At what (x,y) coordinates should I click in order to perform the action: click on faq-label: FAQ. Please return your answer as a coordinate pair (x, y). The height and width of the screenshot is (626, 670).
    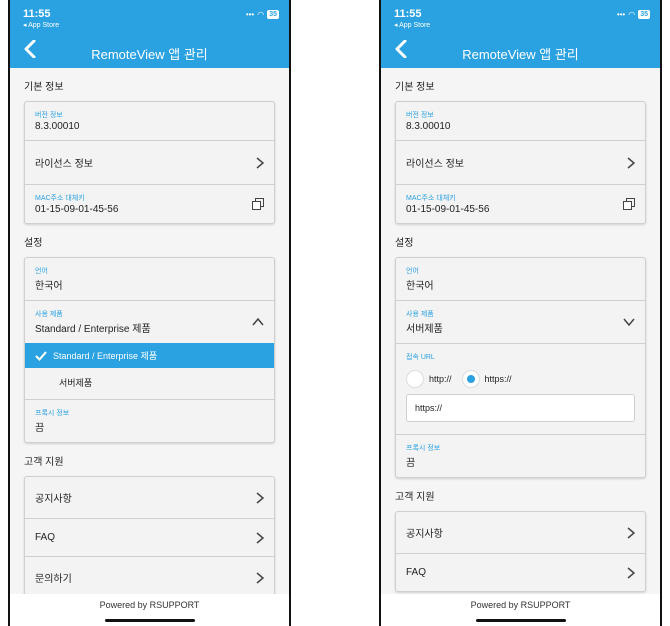
    Looking at the image, I should click on (416, 572).